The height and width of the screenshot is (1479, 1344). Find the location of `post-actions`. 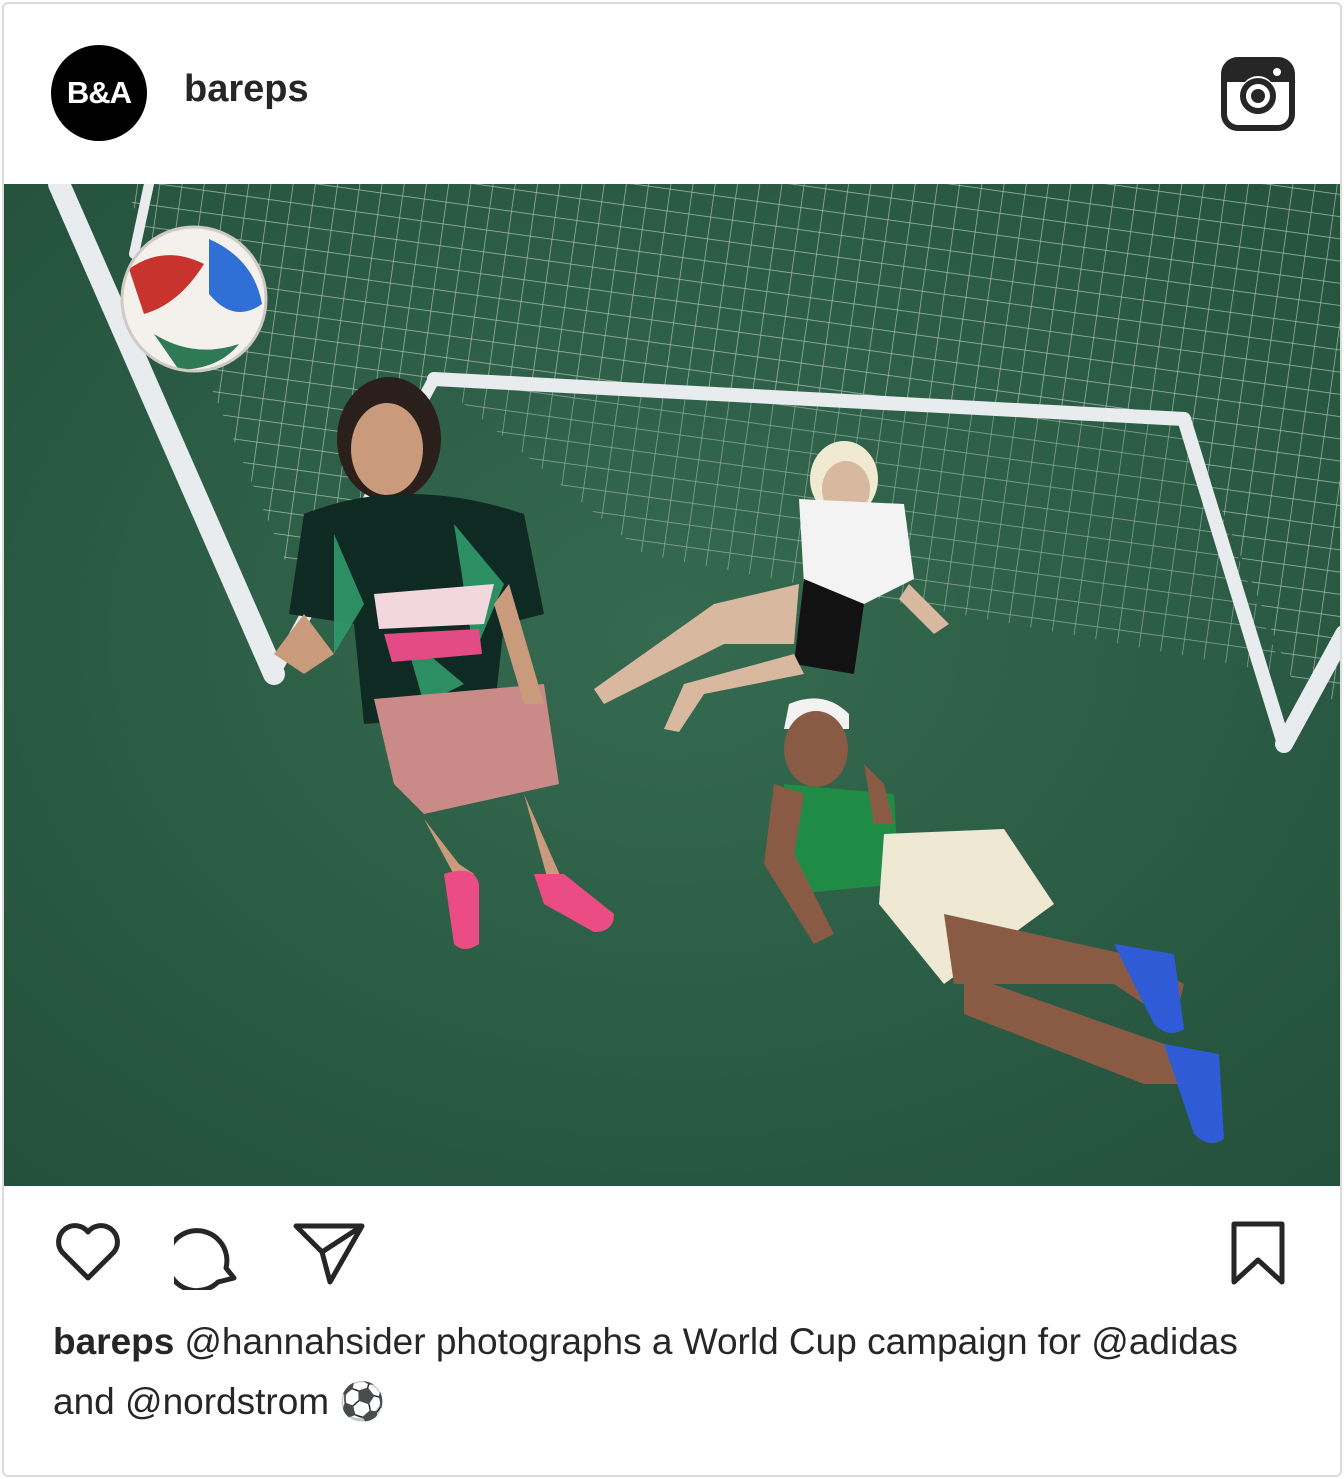

post-actions is located at coordinates (672, 1246).